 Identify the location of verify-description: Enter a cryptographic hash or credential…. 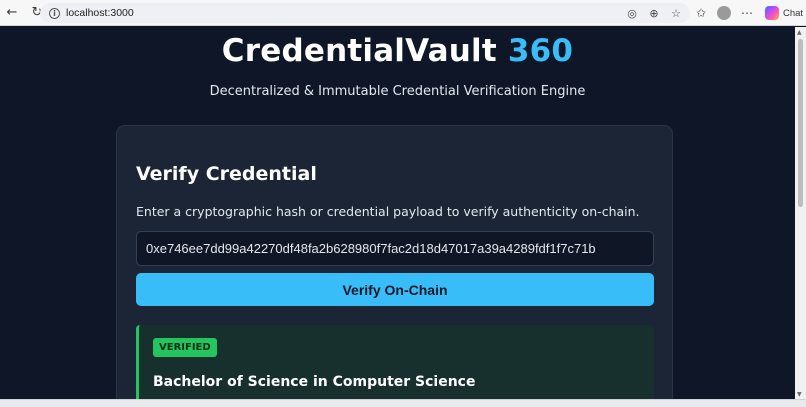
(388, 211).